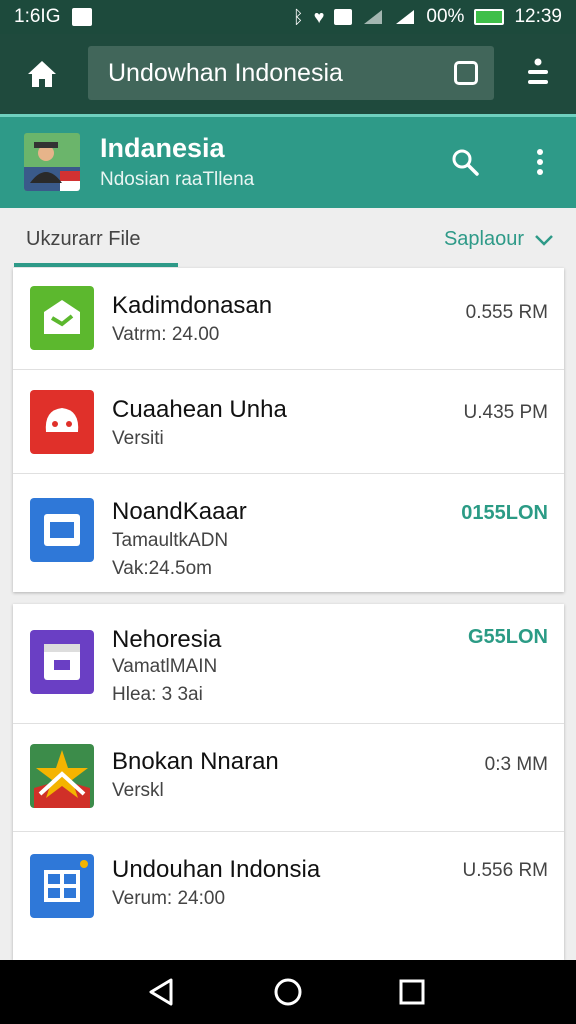 This screenshot has width=576, height=1024. Describe the element at coordinates (62, 886) in the screenshot. I see `app-icon-calculator` at that location.